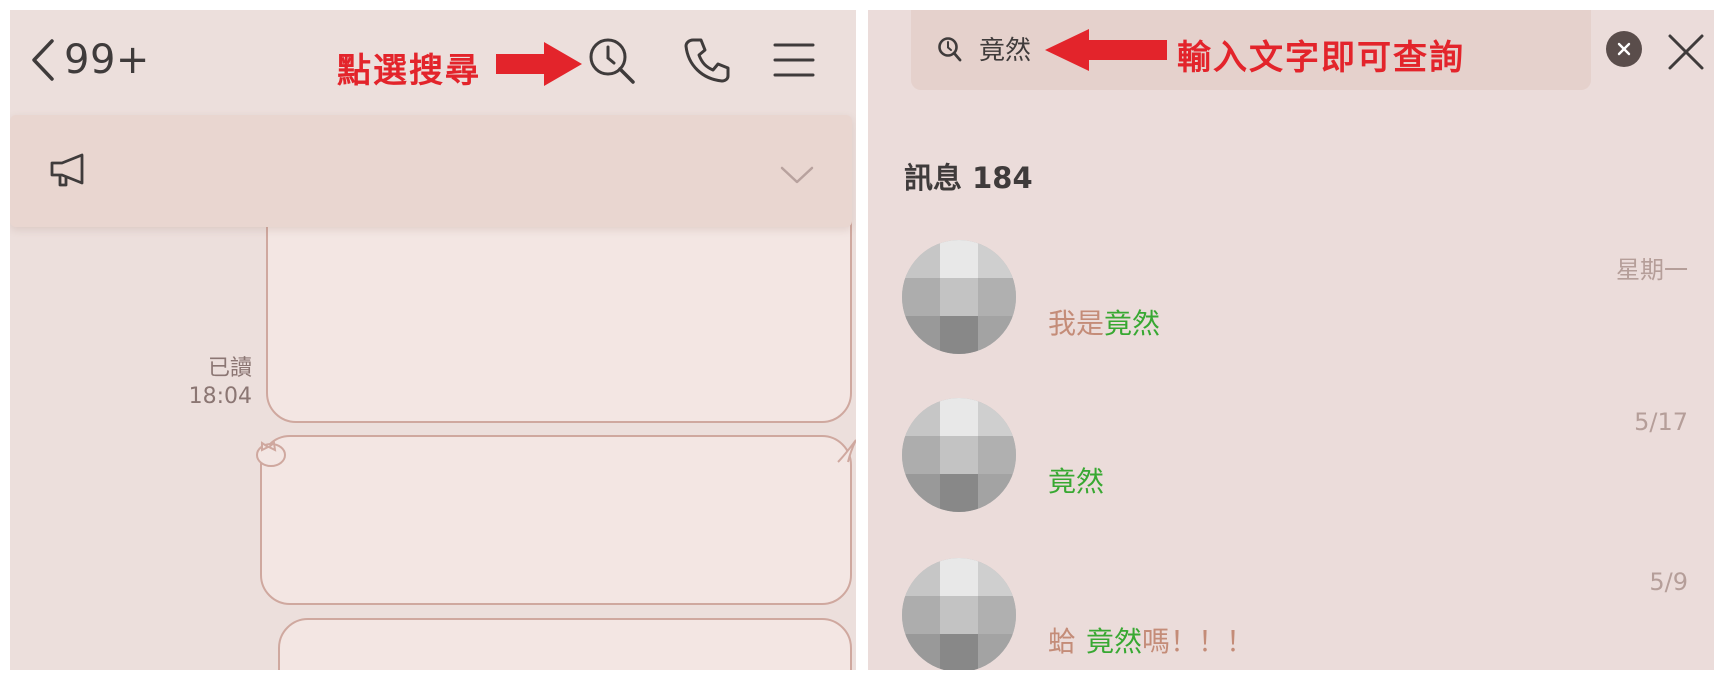 The height and width of the screenshot is (679, 1722). I want to click on bubble-bow-icon, so click(271, 454).